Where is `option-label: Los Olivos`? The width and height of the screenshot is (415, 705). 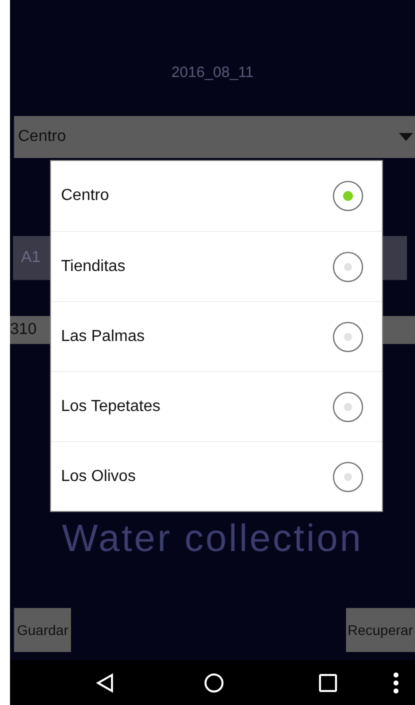 option-label: Los Olivos is located at coordinates (98, 476).